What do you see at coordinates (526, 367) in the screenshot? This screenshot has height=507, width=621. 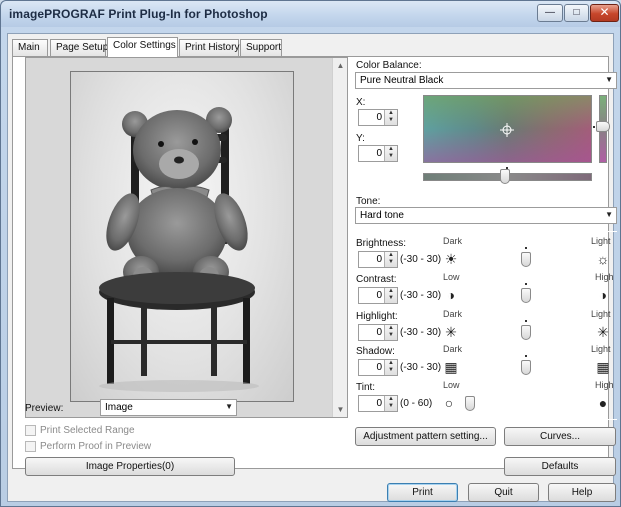 I see `shadow-slider-thumb` at bounding box center [526, 367].